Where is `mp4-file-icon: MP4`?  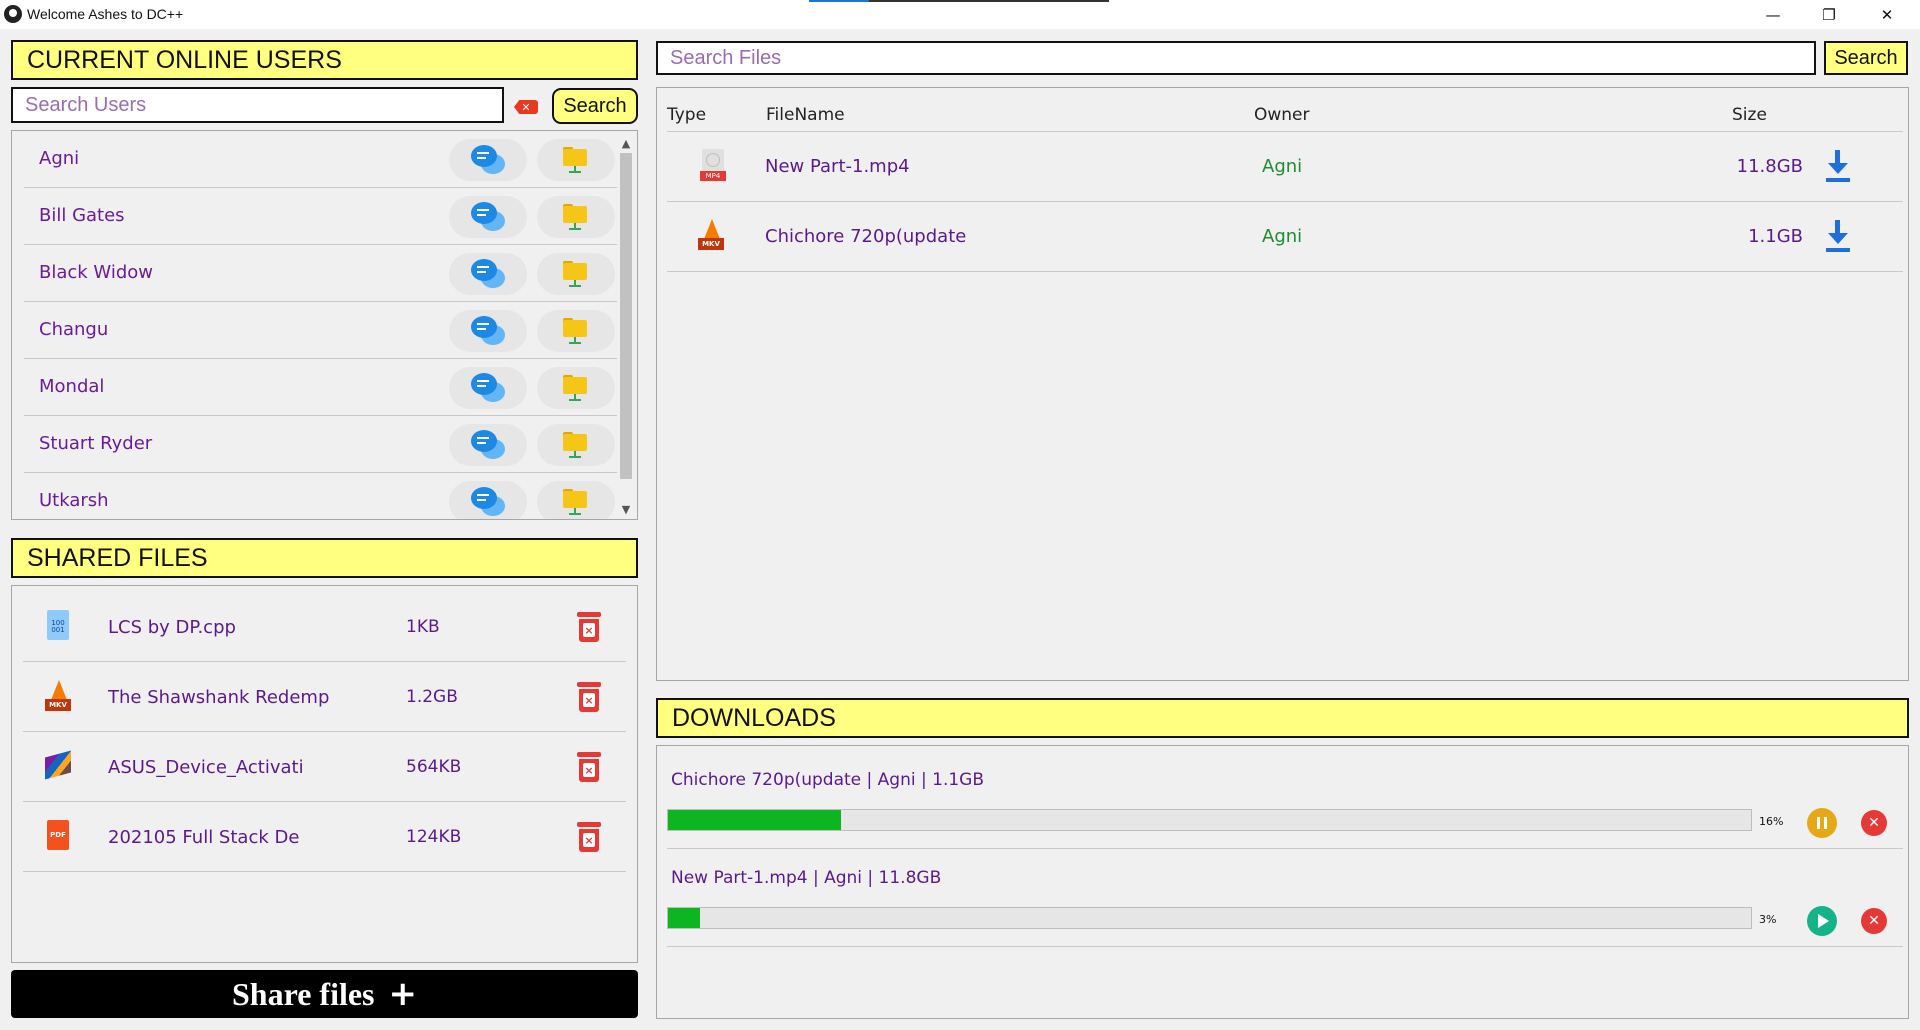
mp4-file-icon: MP4 is located at coordinates (713, 167).